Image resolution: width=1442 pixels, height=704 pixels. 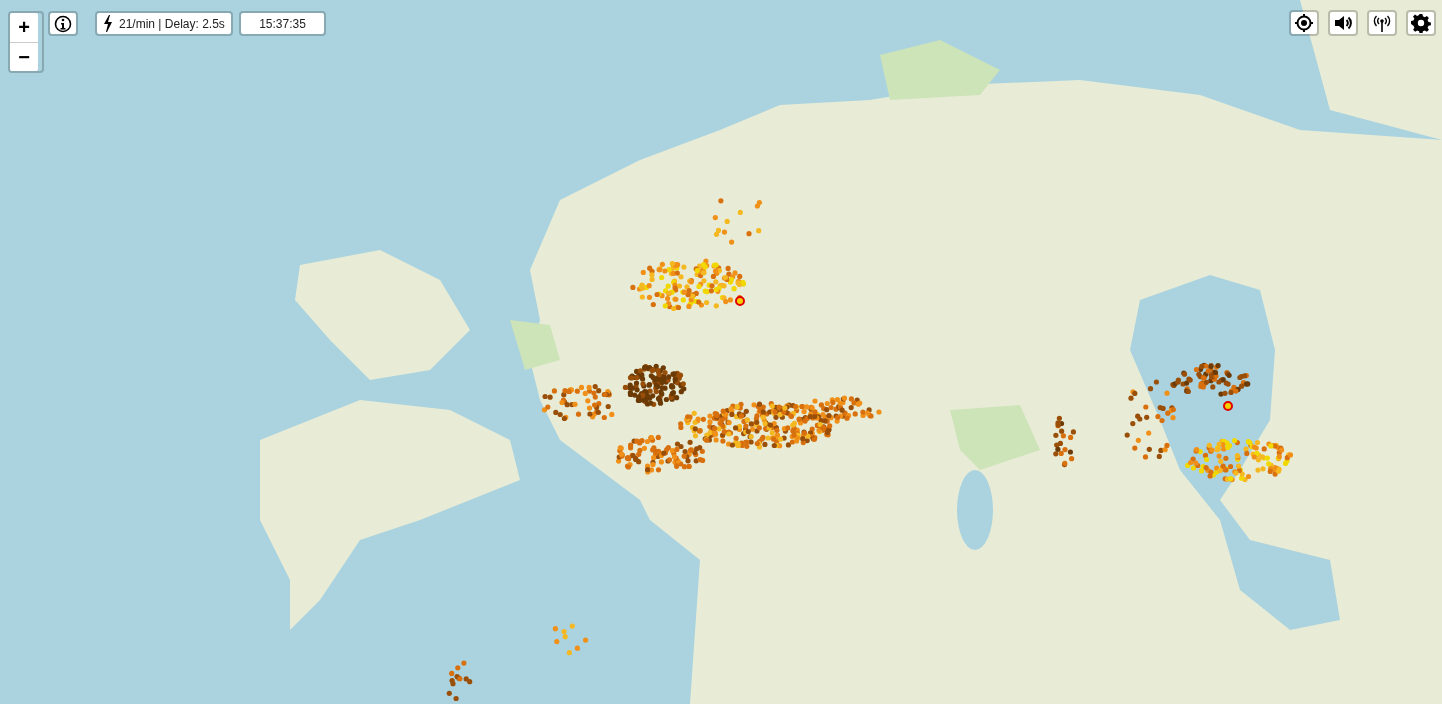 What do you see at coordinates (24, 56) in the screenshot?
I see `zoom-out-button: −` at bounding box center [24, 56].